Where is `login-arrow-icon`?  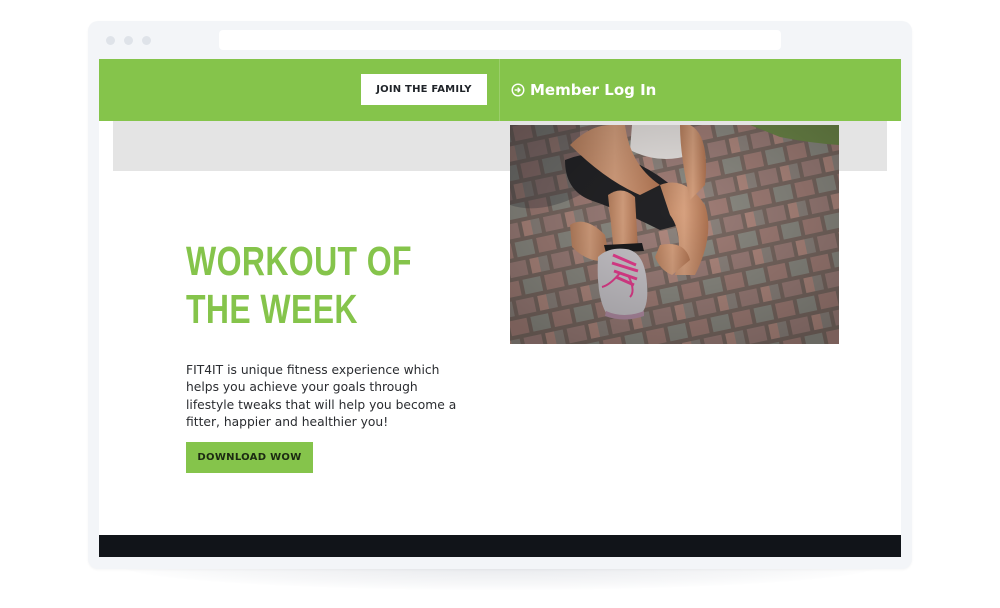
login-arrow-icon is located at coordinates (518, 90).